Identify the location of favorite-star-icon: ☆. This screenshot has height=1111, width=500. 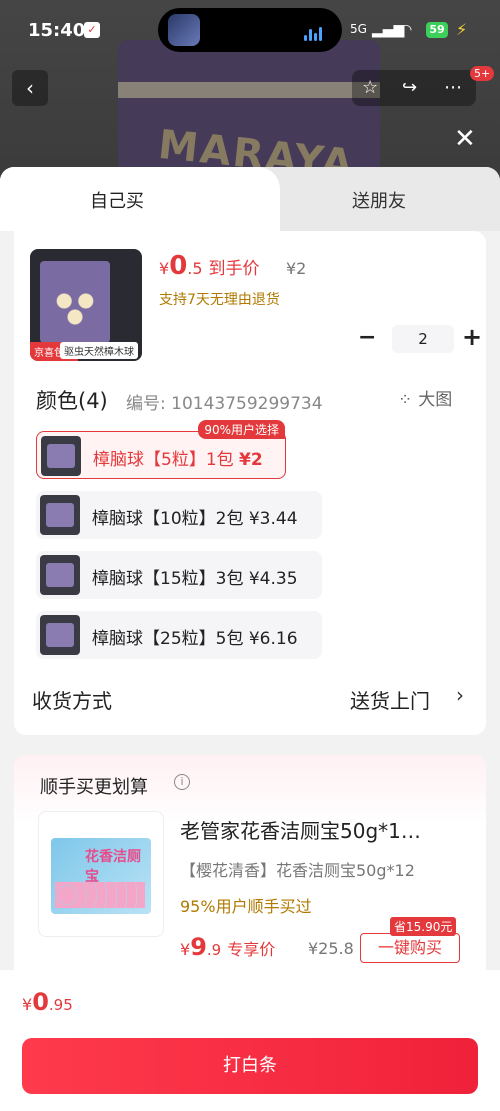
(370, 87).